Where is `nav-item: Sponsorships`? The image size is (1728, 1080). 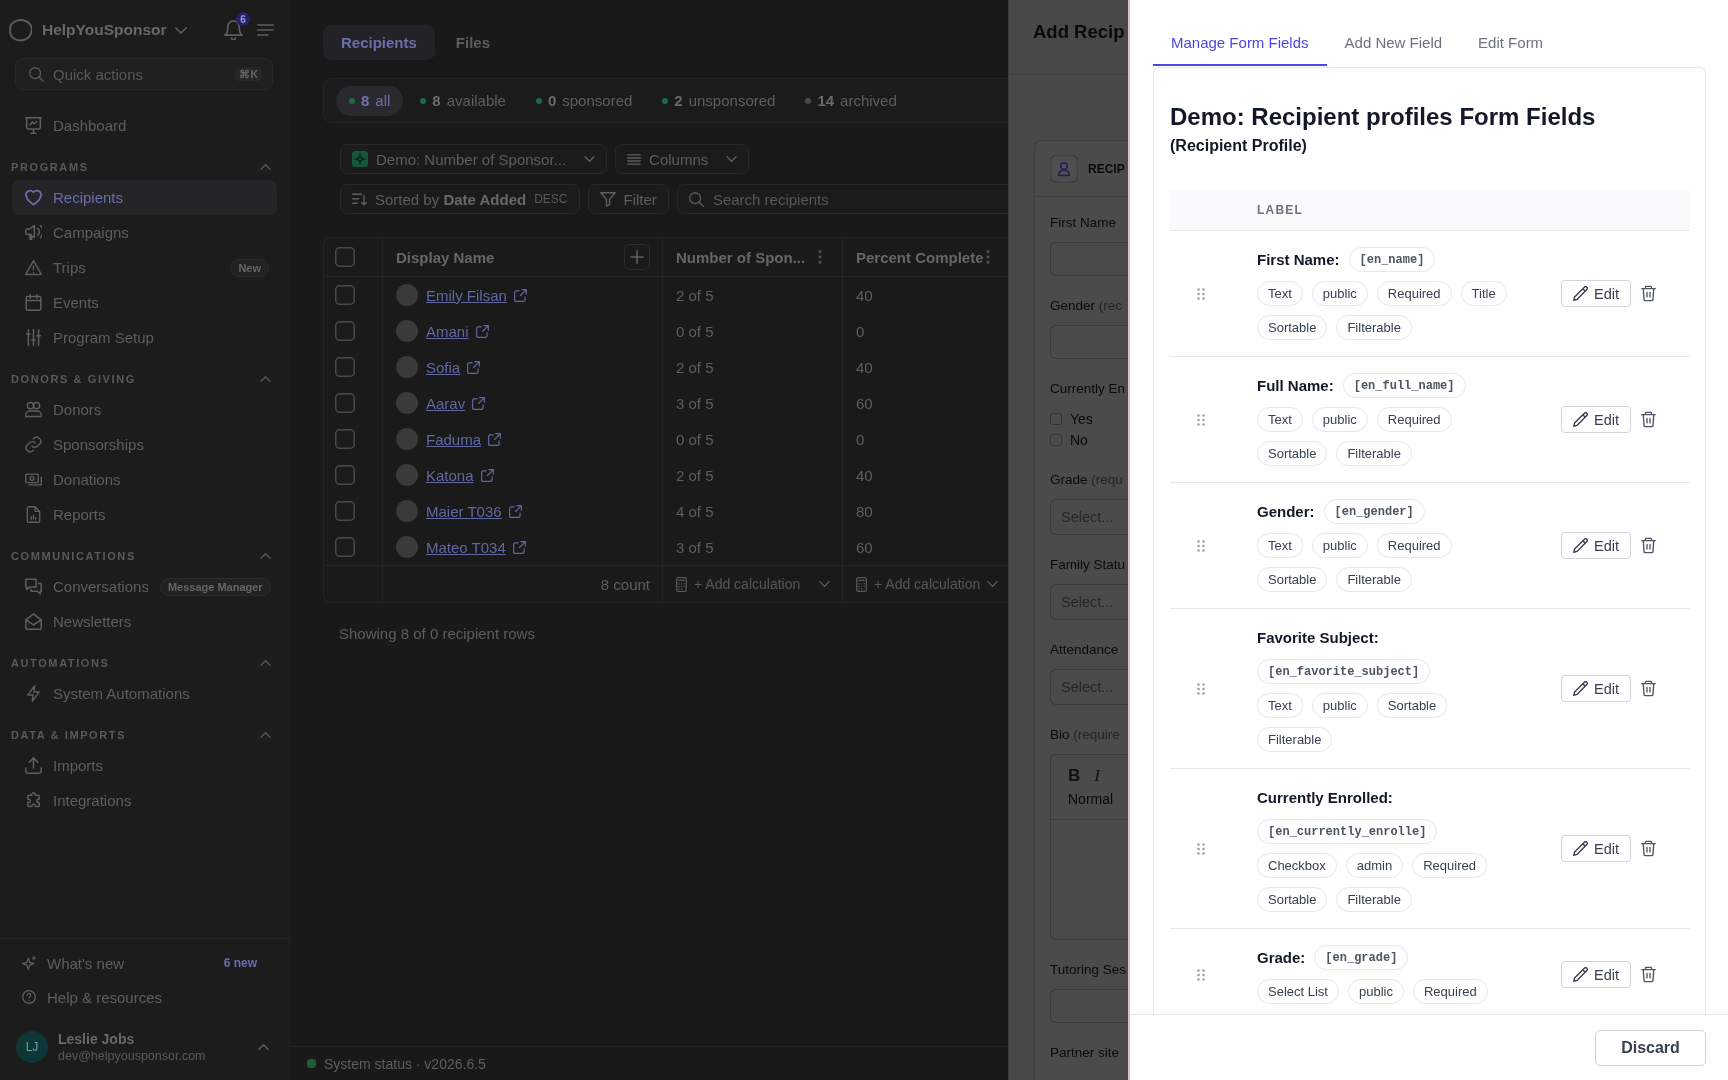 nav-item: Sponsorships is located at coordinates (144, 444).